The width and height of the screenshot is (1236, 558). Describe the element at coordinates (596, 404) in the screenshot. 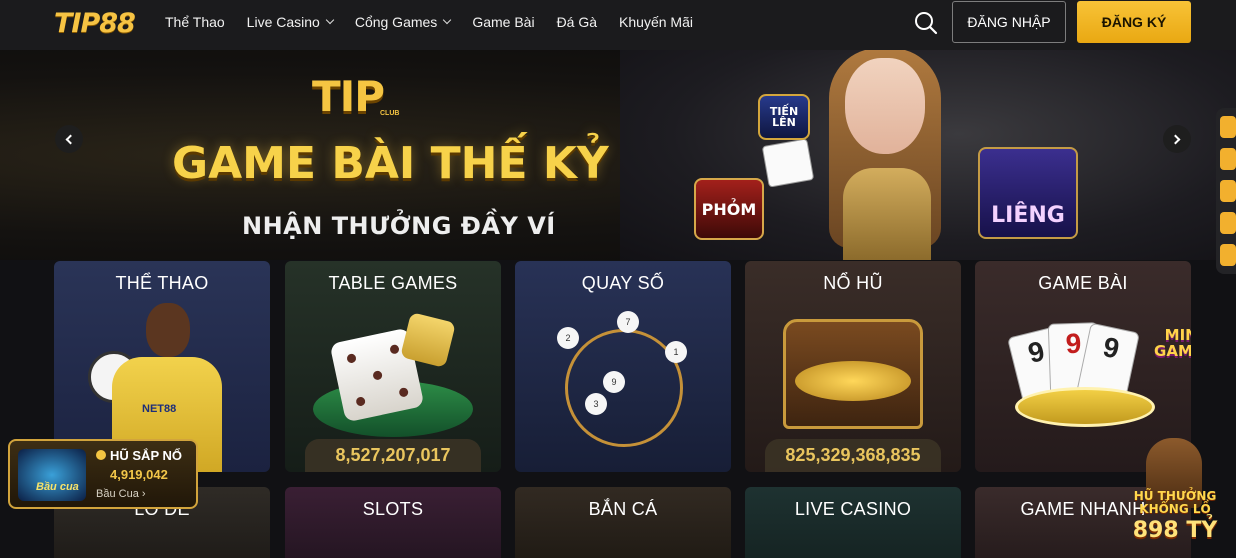

I see `lottery-ball: 3` at that location.